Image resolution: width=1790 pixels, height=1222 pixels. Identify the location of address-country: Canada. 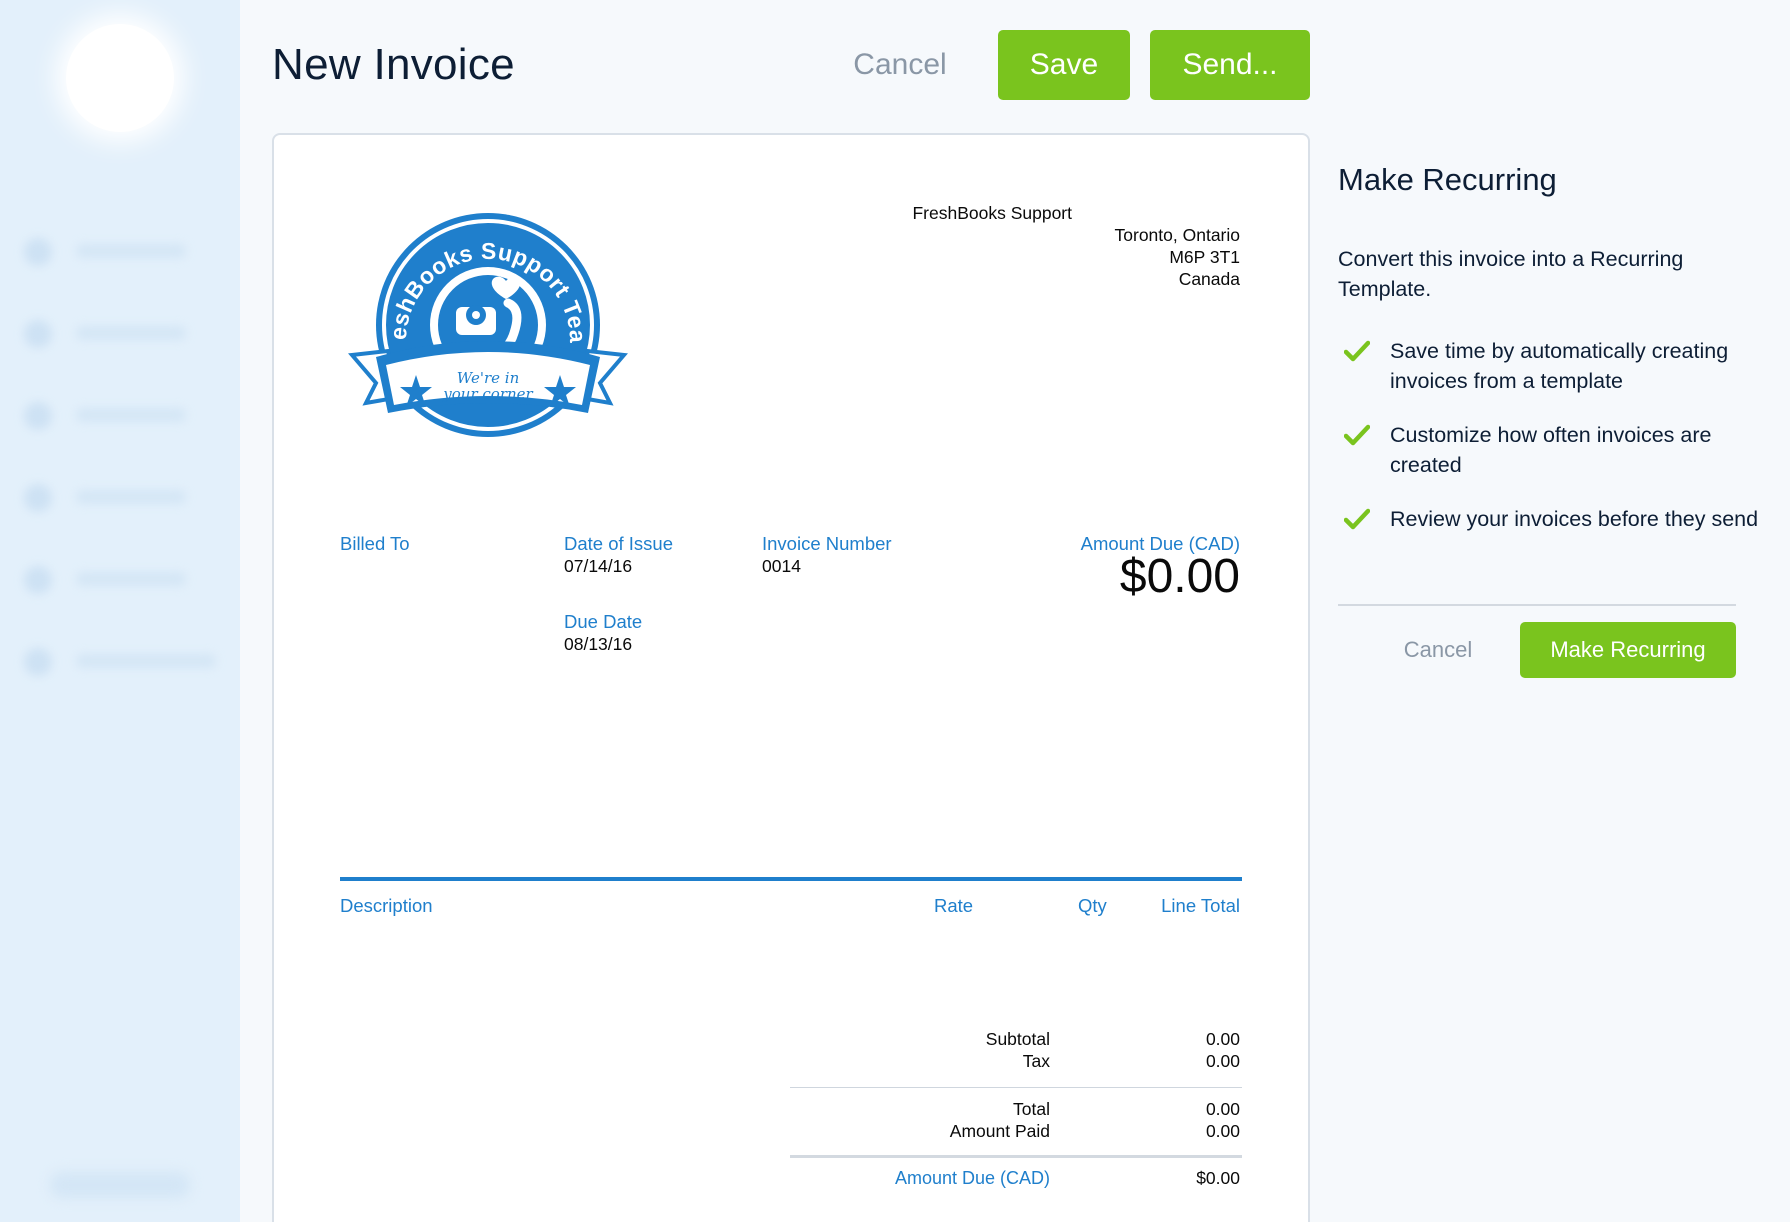
(1209, 279).